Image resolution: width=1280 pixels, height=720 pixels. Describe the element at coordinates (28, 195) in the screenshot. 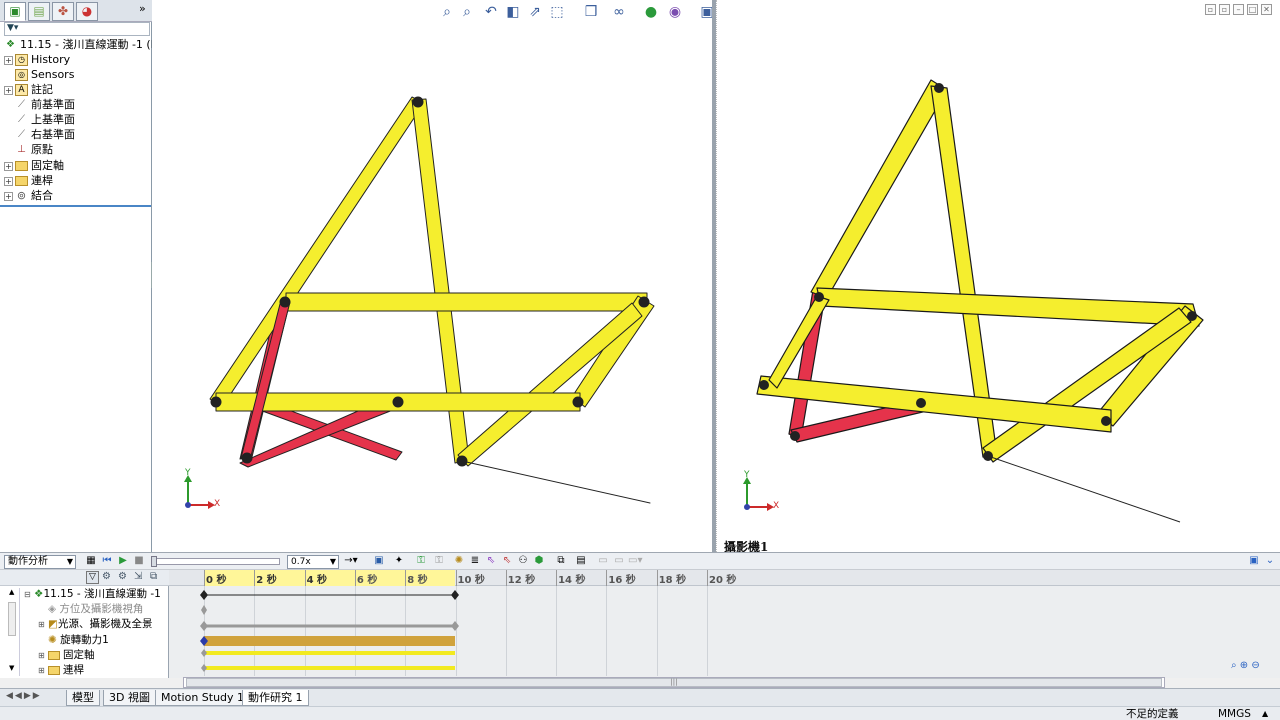

I see `tree-item-mates: + ⊚ 結合` at that location.